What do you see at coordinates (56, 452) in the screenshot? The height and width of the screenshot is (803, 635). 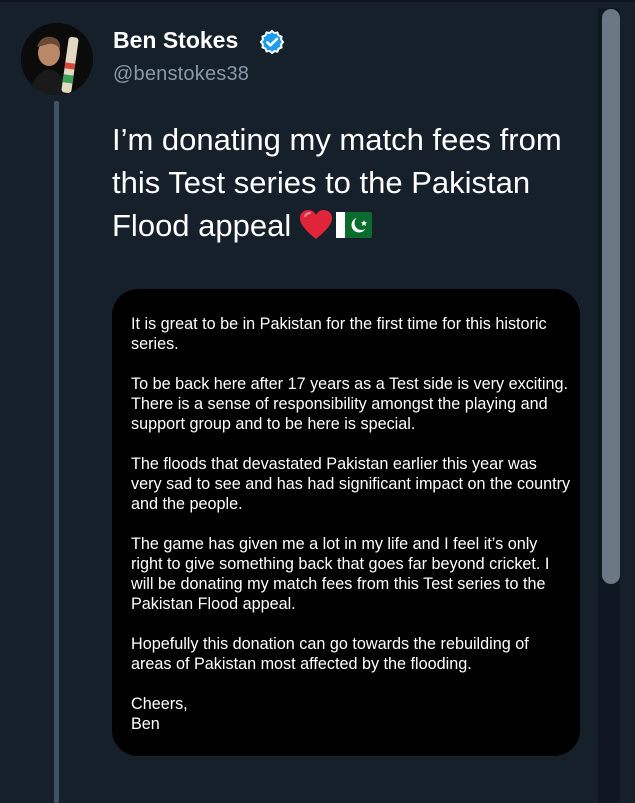 I see `thread-line` at bounding box center [56, 452].